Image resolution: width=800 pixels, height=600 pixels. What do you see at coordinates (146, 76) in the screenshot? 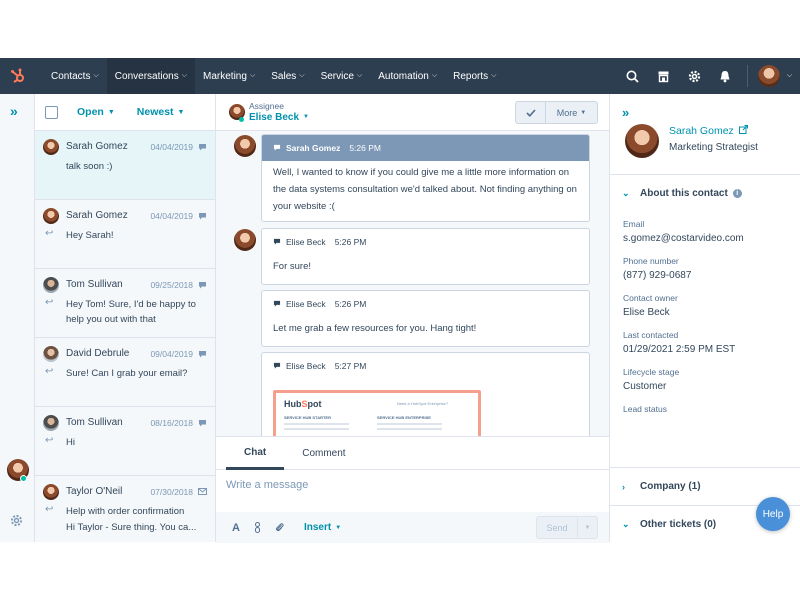
I see `nav-conversations-label: Conversations` at bounding box center [146, 76].